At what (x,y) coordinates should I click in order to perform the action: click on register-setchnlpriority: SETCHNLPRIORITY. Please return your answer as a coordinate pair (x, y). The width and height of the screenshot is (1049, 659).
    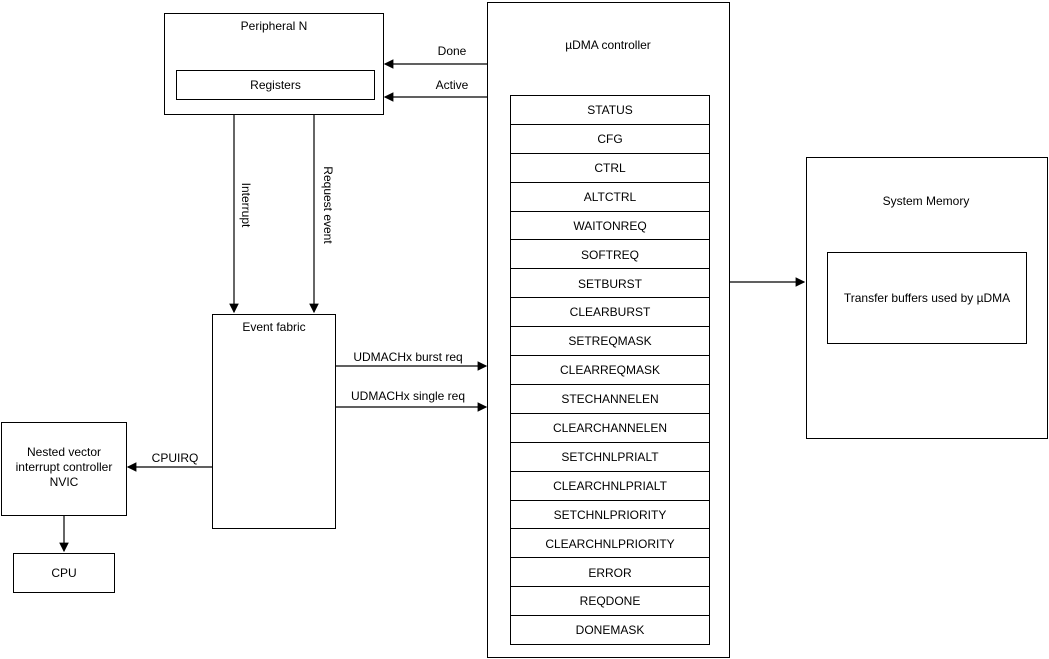
    Looking at the image, I should click on (610, 514).